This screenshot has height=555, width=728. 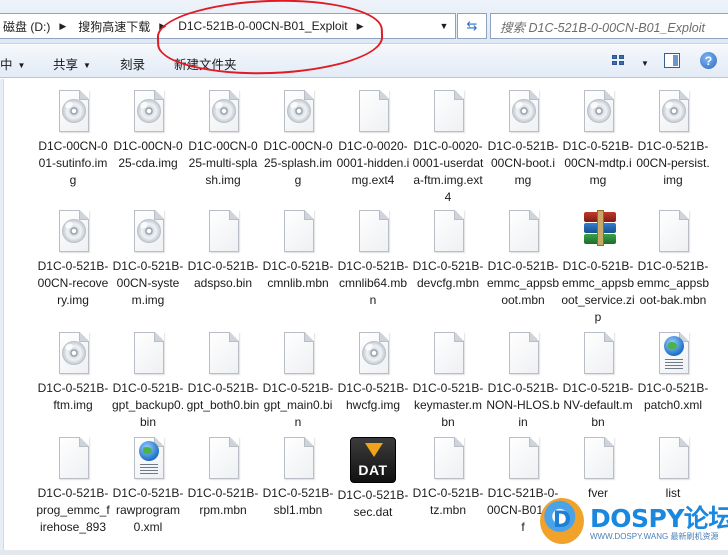 What do you see at coordinates (373, 460) in the screenshot?
I see `dat-file-icon: DAT` at bounding box center [373, 460].